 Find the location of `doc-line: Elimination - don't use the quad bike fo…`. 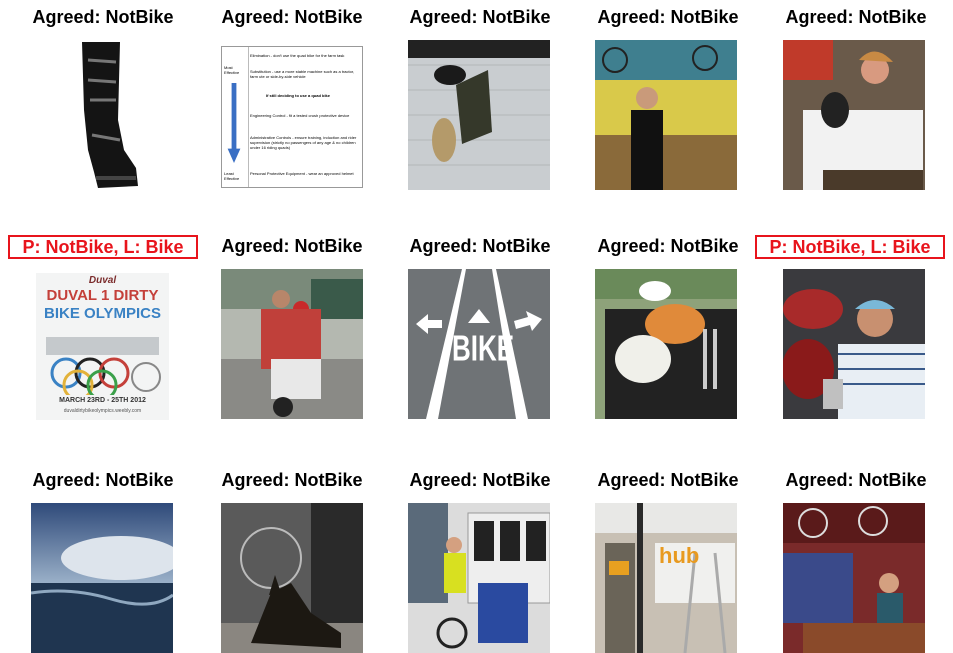

doc-line: Elimination - don't use the quad bike fo… is located at coordinates (297, 55).